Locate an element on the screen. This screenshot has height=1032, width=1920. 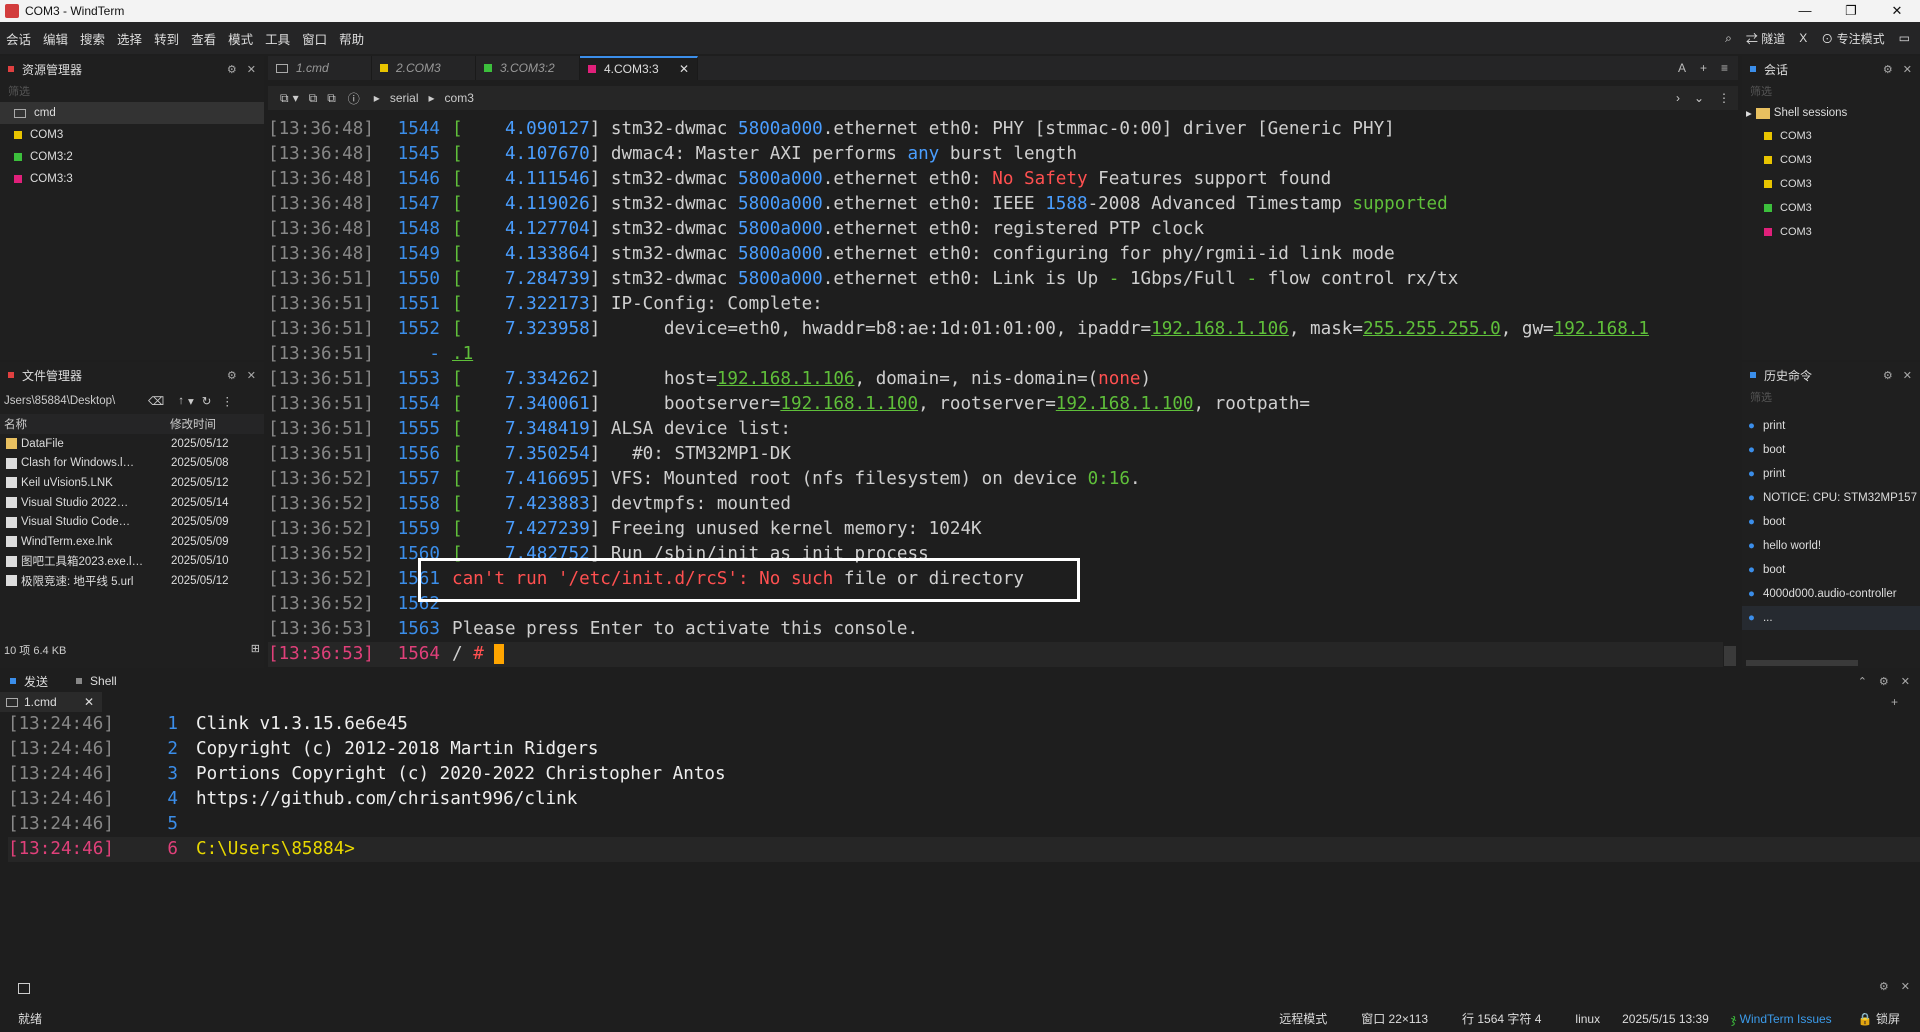
close-button: ✕ is located at coordinates (1897, 11).